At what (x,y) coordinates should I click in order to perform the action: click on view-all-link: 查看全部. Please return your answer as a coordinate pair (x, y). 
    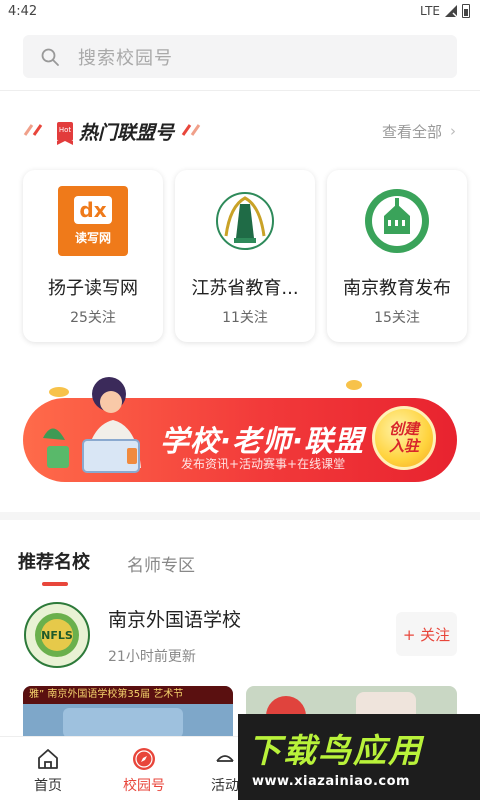
    Looking at the image, I should click on (412, 131).